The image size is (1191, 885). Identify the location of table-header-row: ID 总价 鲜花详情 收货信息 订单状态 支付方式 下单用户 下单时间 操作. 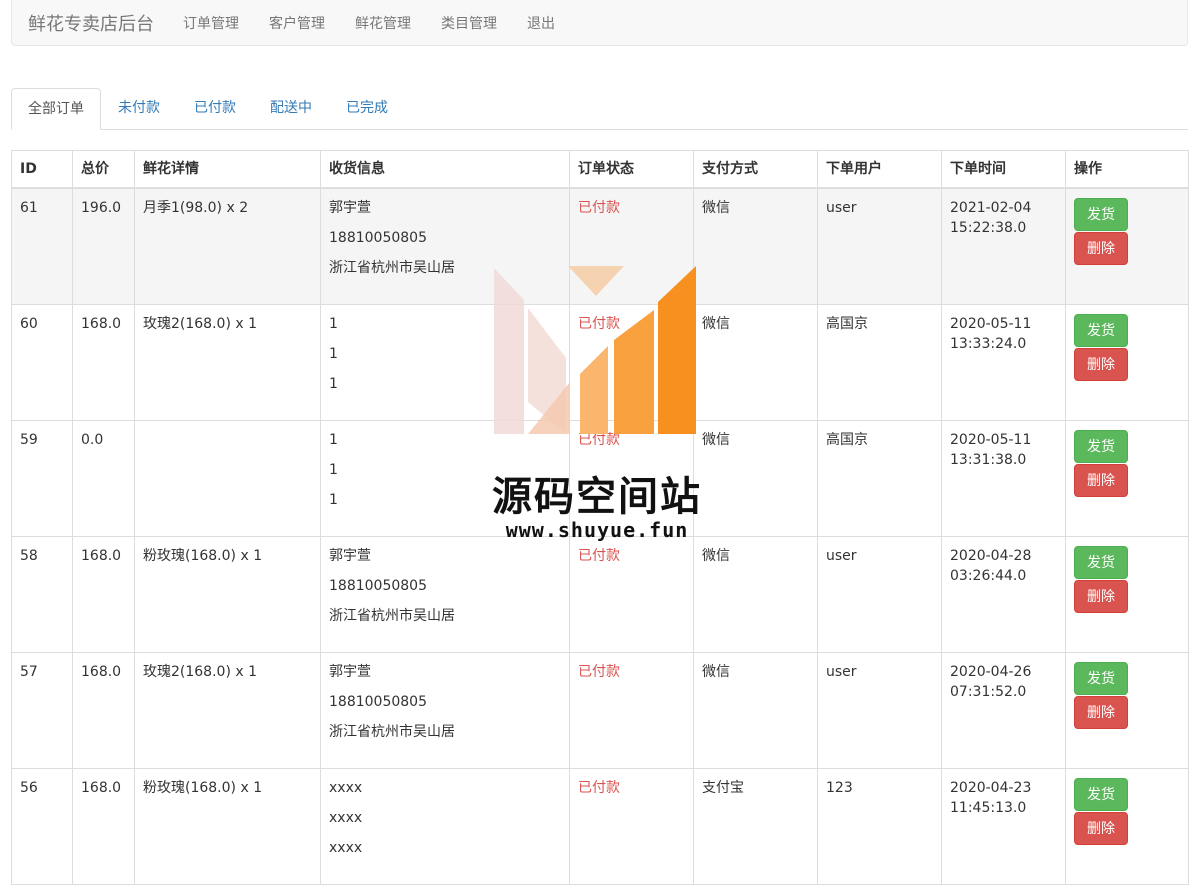
(600, 169).